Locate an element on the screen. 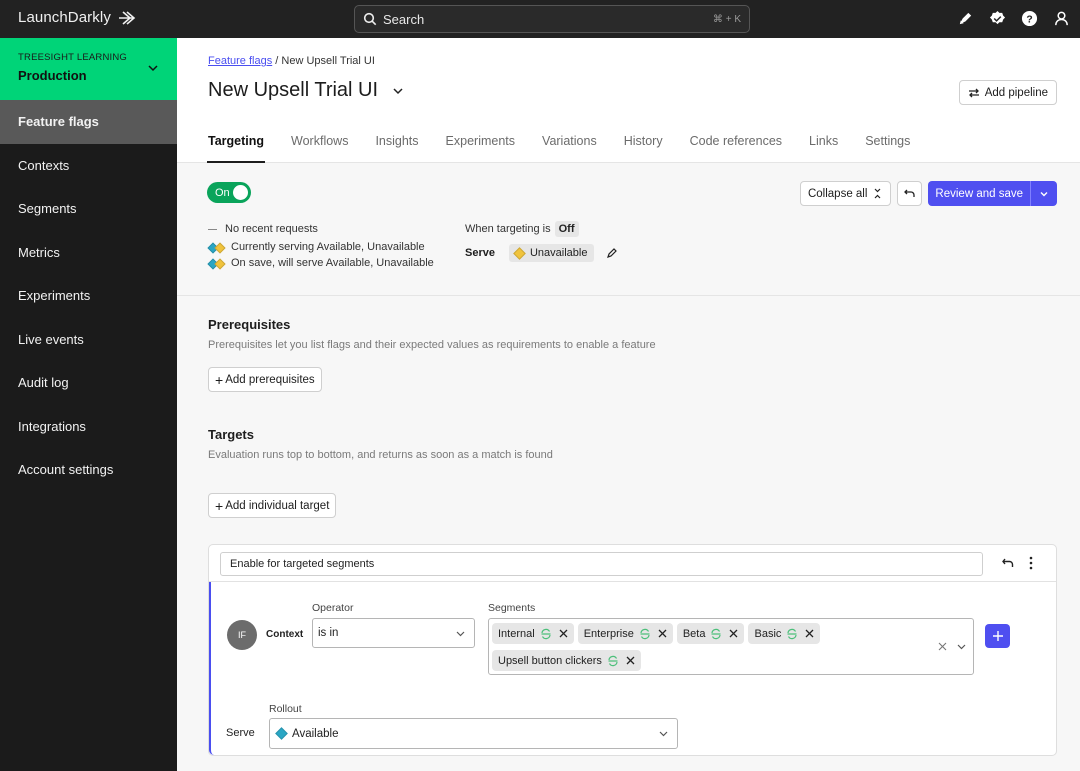 This screenshot has width=1080, height=771. segment-chip: Upsell button clickers is located at coordinates (566, 660).